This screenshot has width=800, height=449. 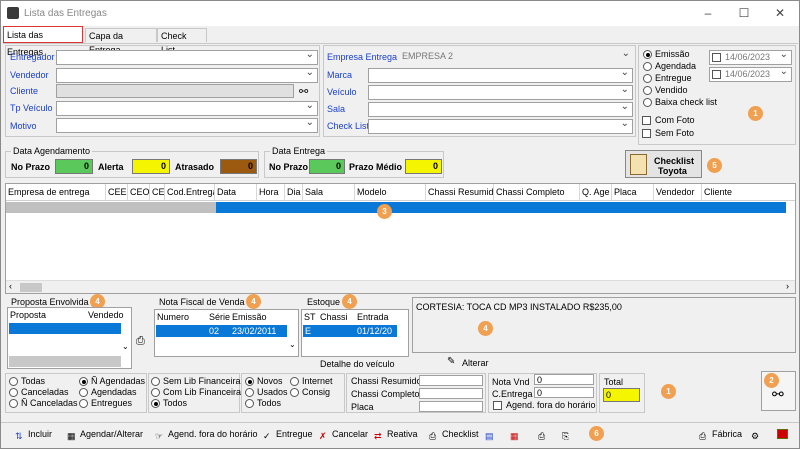 I want to click on grid-hscrollbar: ‹ ›, so click(x=400, y=286).